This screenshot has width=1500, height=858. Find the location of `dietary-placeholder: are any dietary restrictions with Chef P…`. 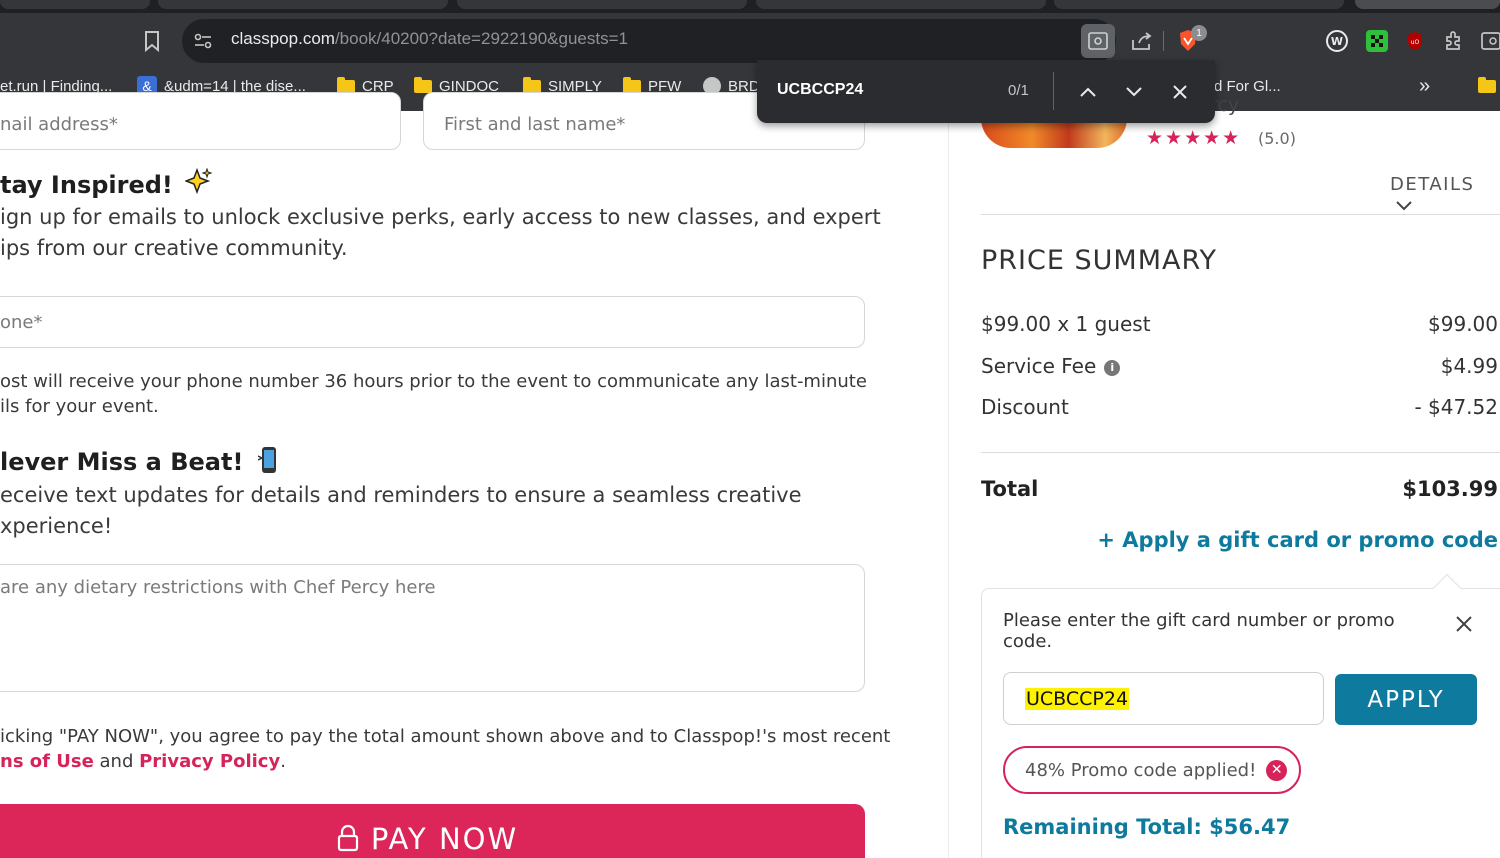

dietary-placeholder: are any dietary restrictions with Chef P… is located at coordinates (218, 587).